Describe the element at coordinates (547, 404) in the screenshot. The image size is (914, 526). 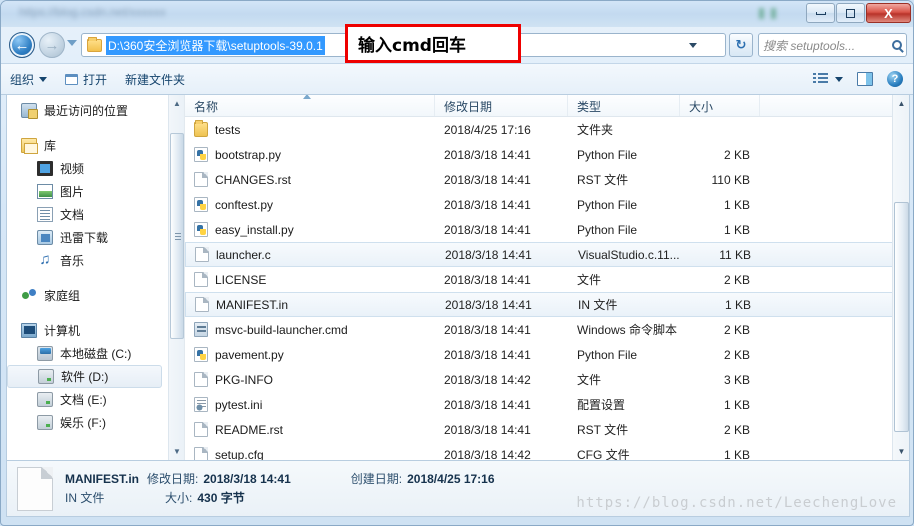
I see `table-row: pytest.ini 2018/3/18 14:41 配置设置 1 KB` at that location.